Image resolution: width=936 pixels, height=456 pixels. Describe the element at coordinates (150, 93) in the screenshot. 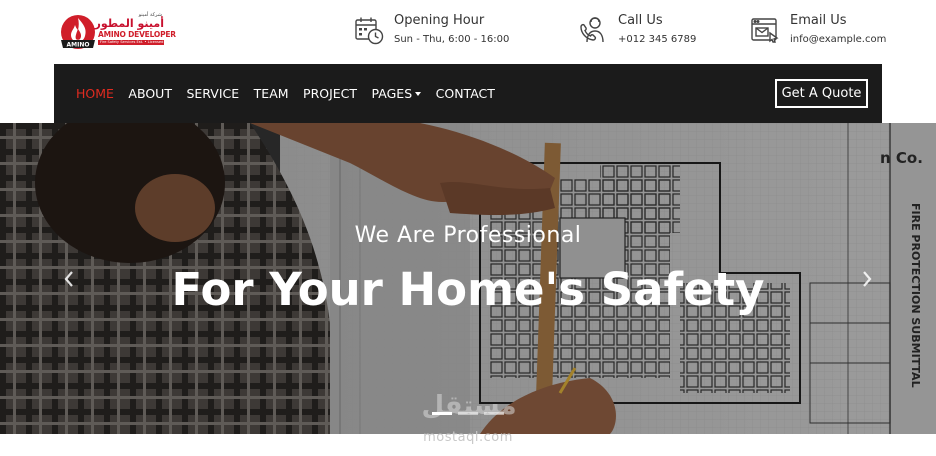

I see `nav-about: ABOUT` at that location.